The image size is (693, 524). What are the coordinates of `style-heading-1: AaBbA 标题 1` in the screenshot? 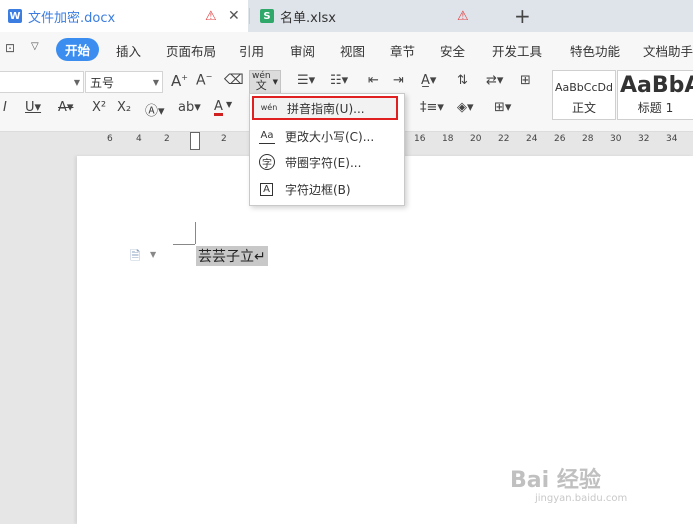 It's located at (655, 95).